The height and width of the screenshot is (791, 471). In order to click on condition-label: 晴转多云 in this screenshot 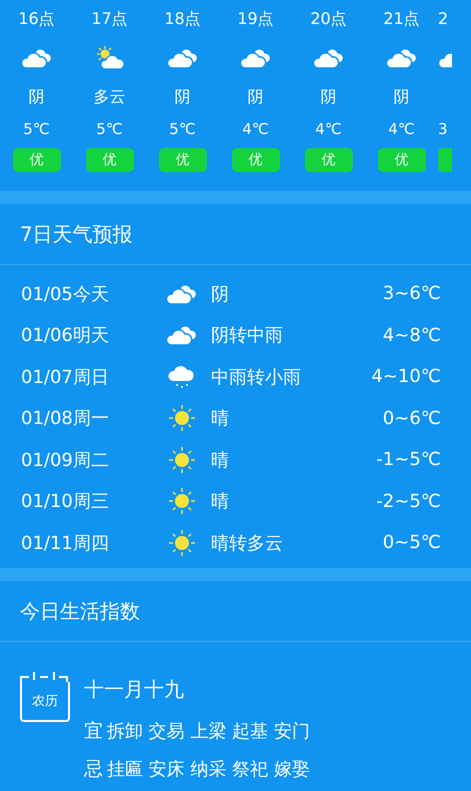, I will do `click(247, 543)`.